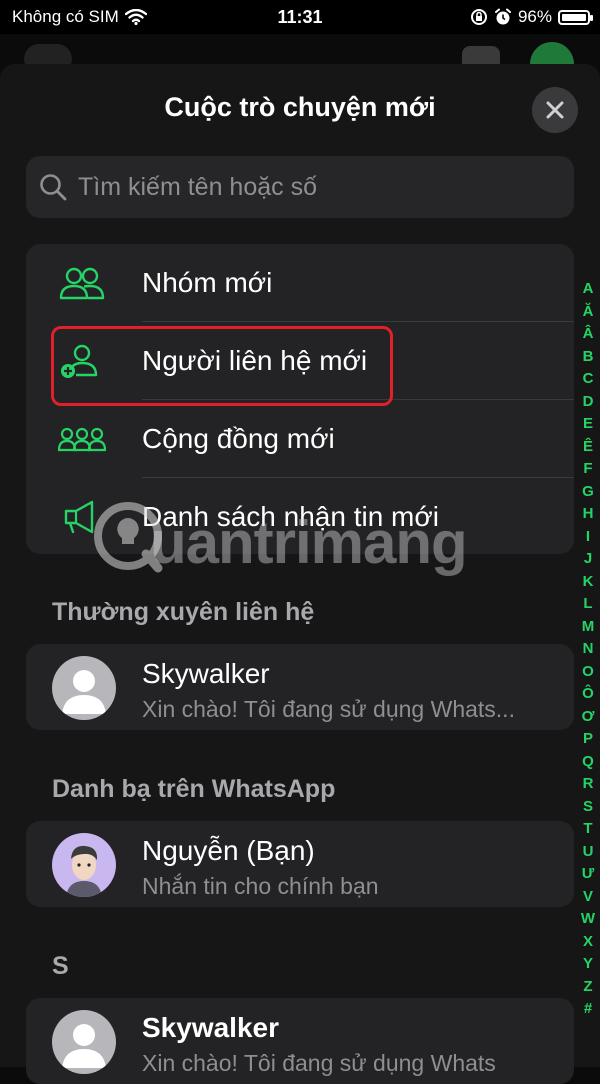 The height and width of the screenshot is (1084, 600). I want to click on highlight-box, so click(222, 366).